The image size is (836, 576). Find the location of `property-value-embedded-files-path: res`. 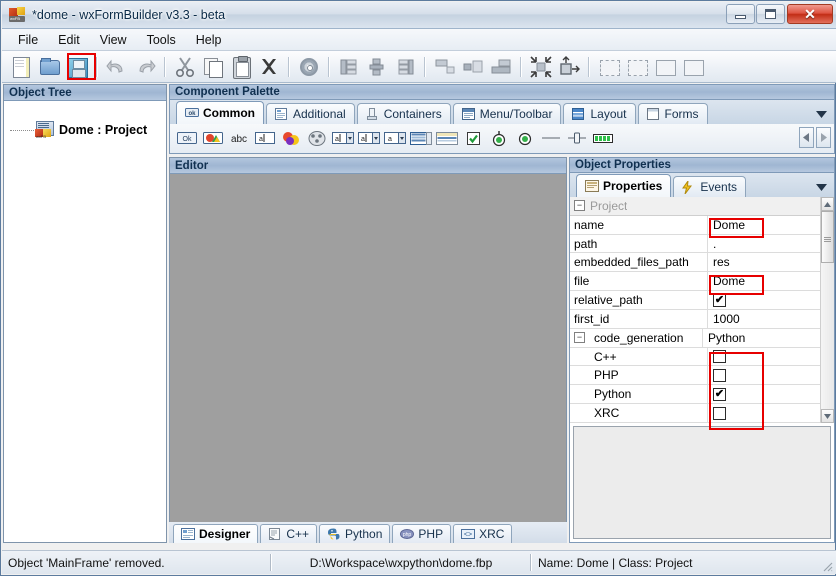

property-value-embedded-files-path: res is located at coordinates (764, 262).